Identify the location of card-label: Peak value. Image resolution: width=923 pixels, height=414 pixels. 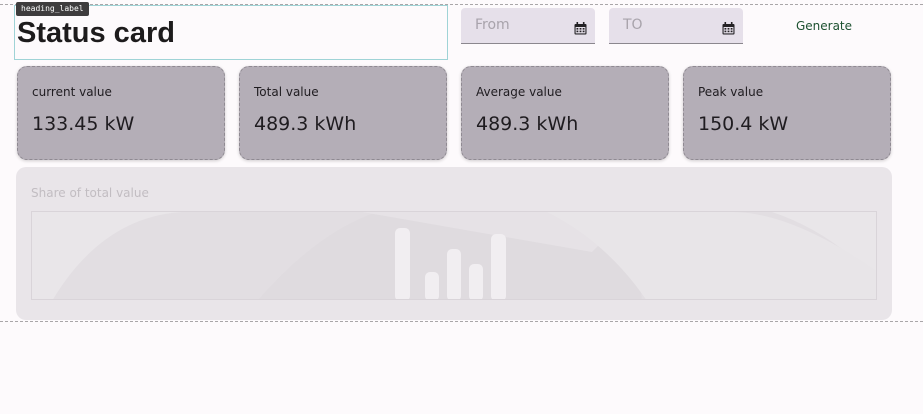
(731, 92).